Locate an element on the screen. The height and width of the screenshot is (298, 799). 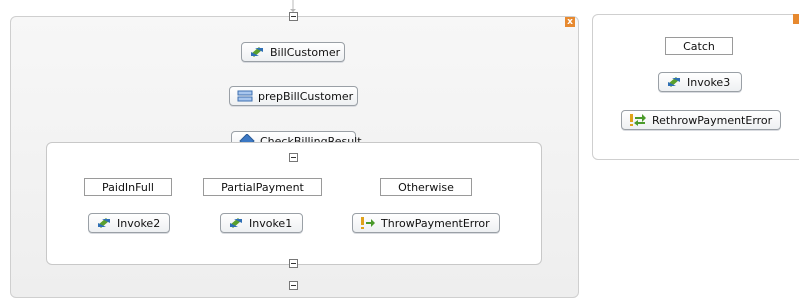
collapse-main-toggle is located at coordinates (293, 16).